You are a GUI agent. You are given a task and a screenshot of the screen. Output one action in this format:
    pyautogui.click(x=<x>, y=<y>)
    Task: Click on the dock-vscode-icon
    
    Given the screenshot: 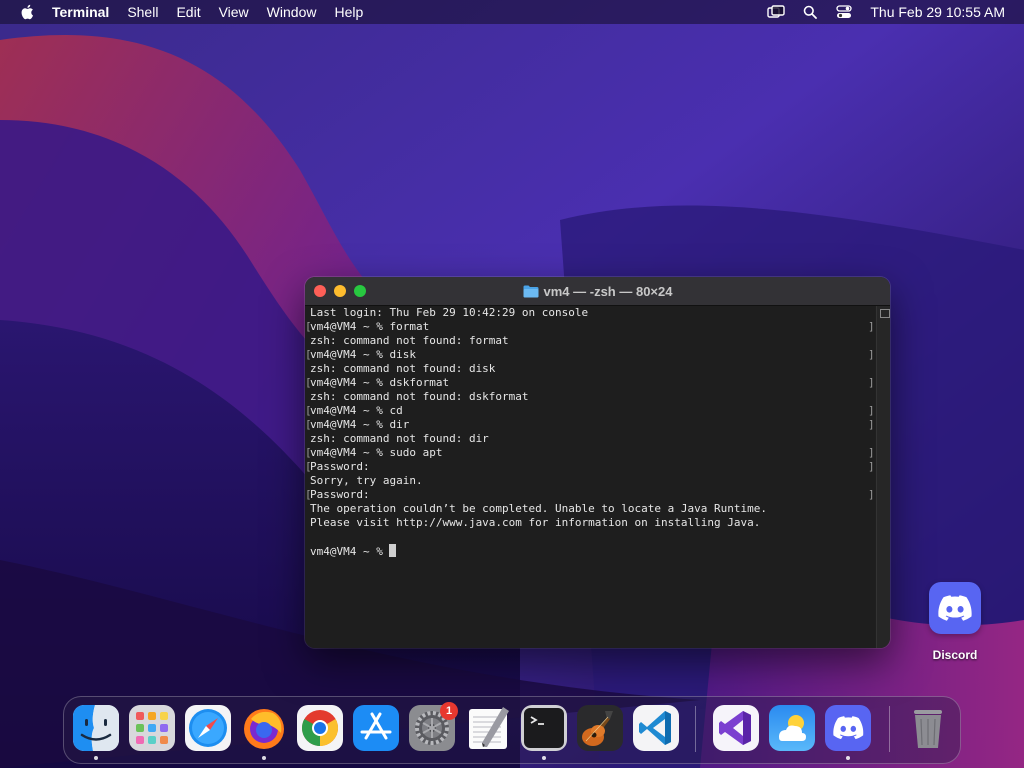 What is the action you would take?
    pyautogui.click(x=656, y=728)
    